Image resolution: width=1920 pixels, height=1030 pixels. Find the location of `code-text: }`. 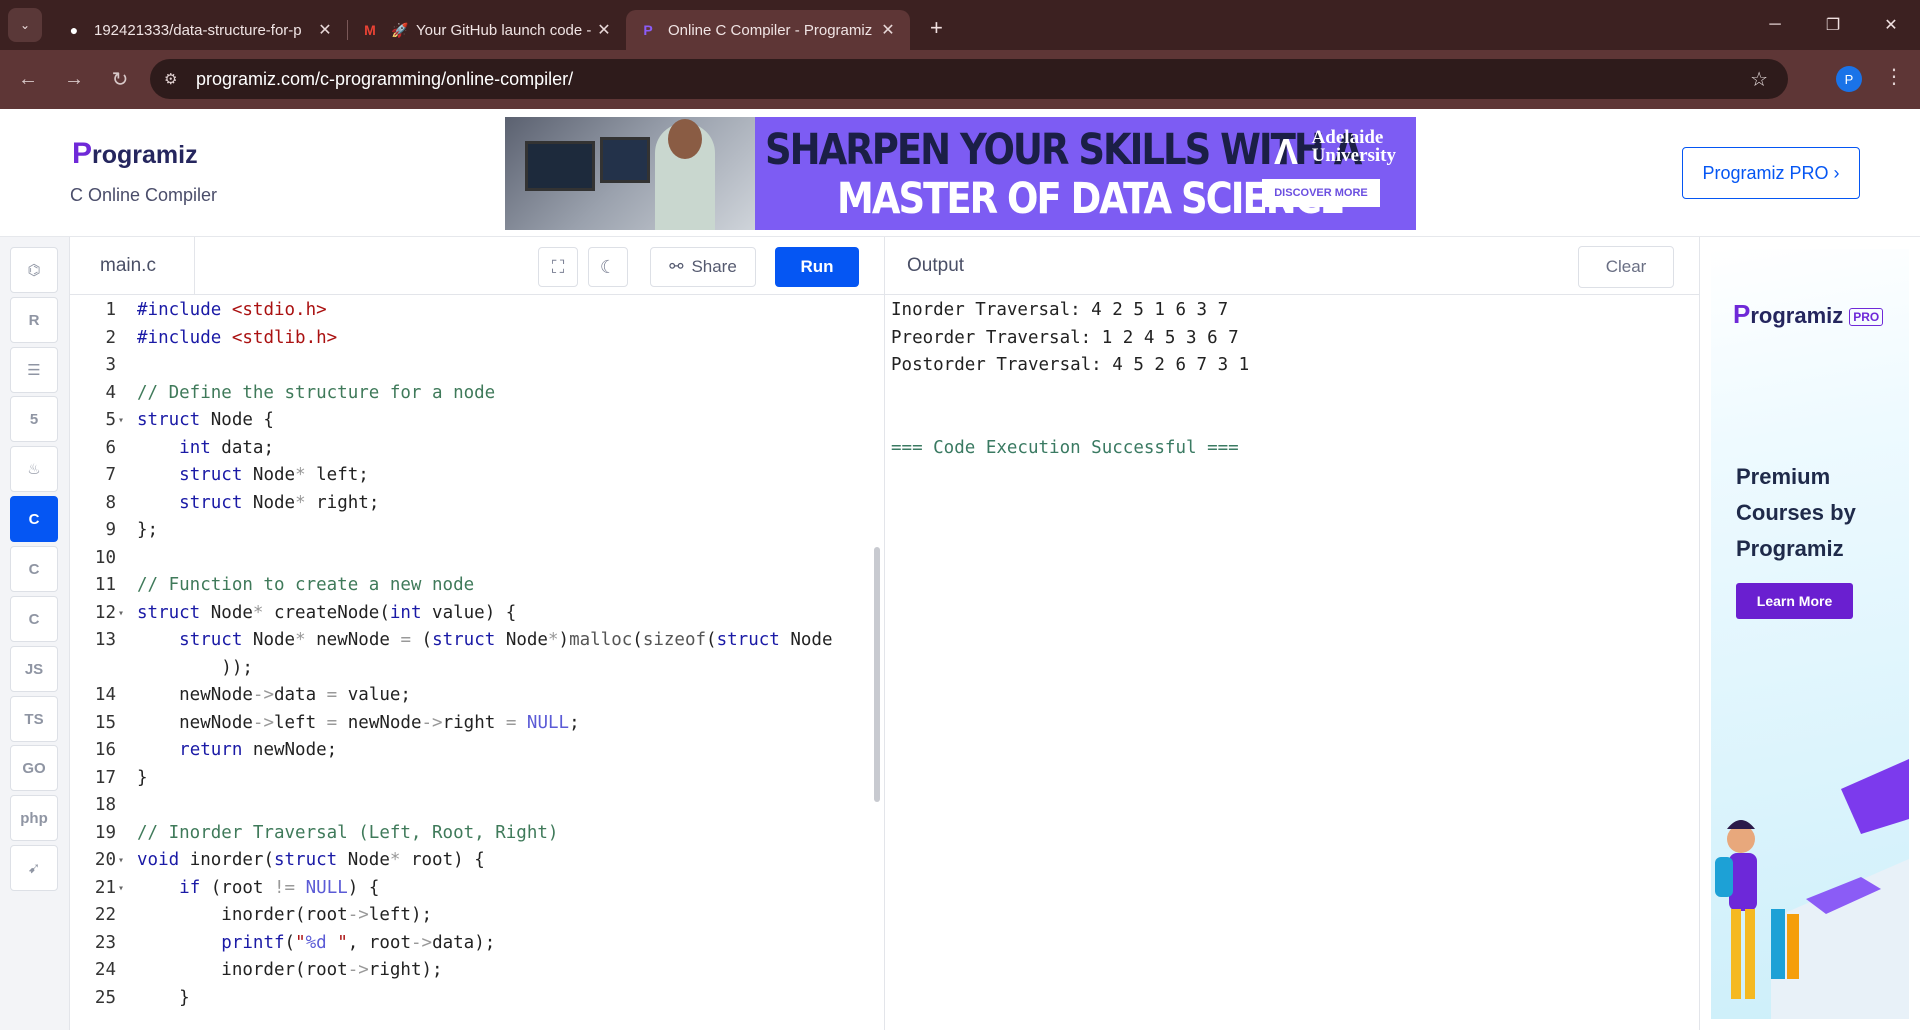

code-text: } is located at coordinates (163, 997).